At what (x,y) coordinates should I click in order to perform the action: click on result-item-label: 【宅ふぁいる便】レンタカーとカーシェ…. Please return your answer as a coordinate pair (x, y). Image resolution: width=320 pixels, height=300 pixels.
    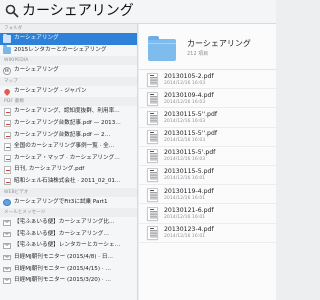
    Looking at the image, I should click on (67, 245).